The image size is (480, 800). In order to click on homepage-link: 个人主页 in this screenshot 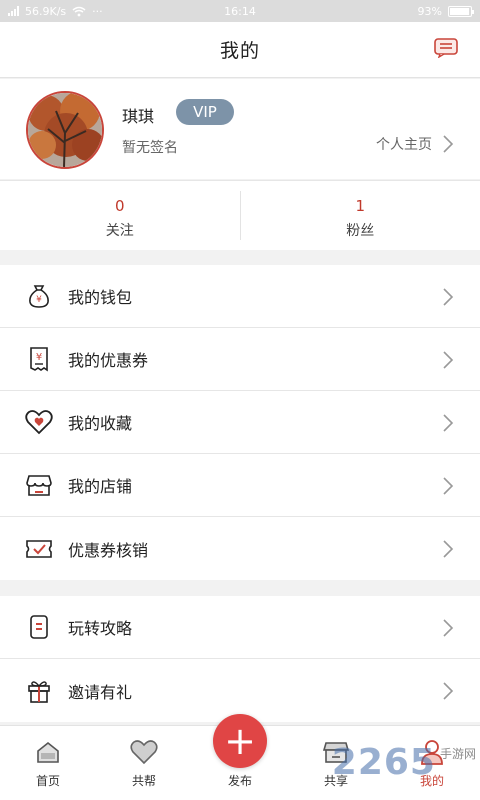, I will do `click(415, 144)`.